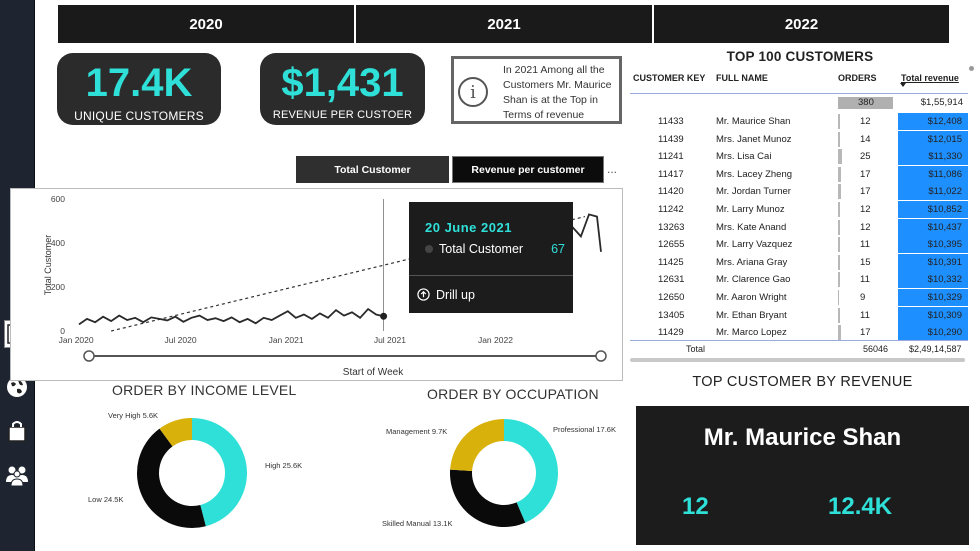  Describe the element at coordinates (799, 340) in the screenshot. I see `table-total-divider` at that location.